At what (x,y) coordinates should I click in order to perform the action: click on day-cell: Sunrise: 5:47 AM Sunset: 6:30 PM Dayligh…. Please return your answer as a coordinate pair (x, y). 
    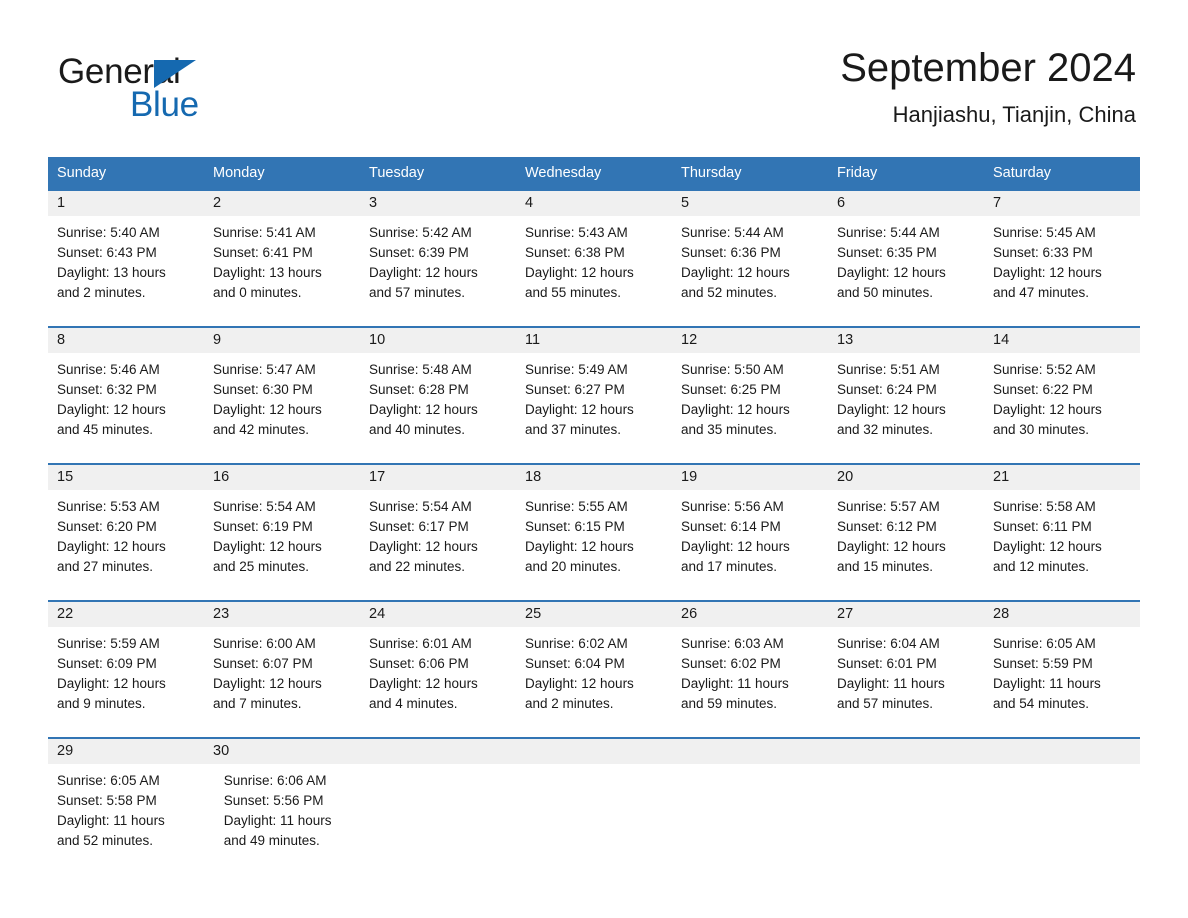
    Looking at the image, I should click on (282, 411).